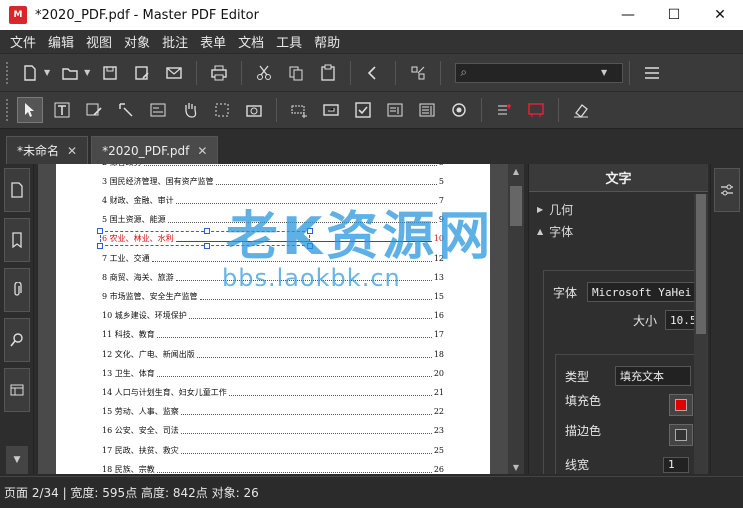 Image resolution: width=743 pixels, height=508 pixels. What do you see at coordinates (273, 296) in the screenshot?
I see `toc-line: 9 市场监管、安全生产监管 15` at bounding box center [273, 296].